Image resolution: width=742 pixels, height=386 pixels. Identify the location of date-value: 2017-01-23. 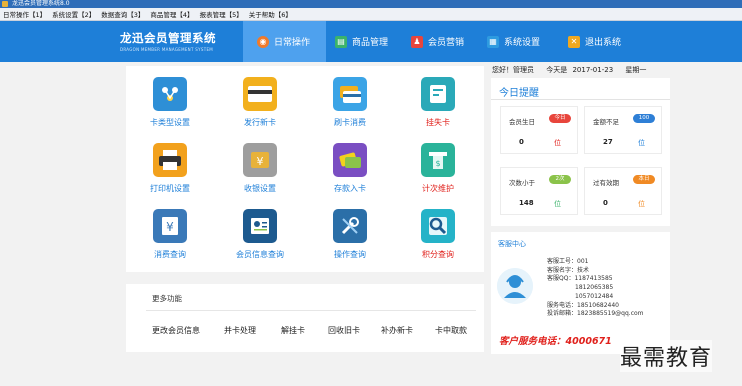
(593, 70).